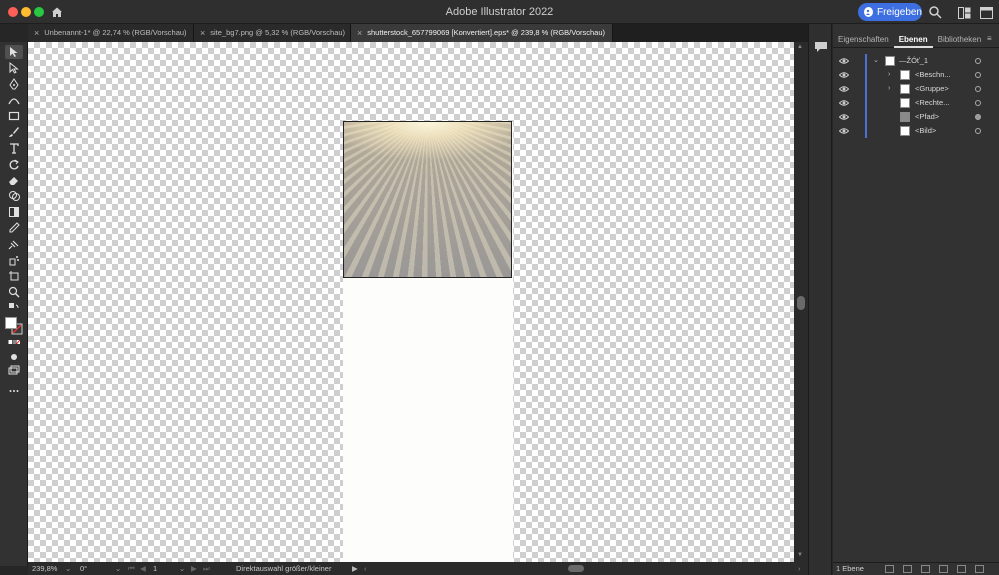 The width and height of the screenshot is (999, 575). Describe the element at coordinates (57, 12) in the screenshot. I see `home-icon` at that location.